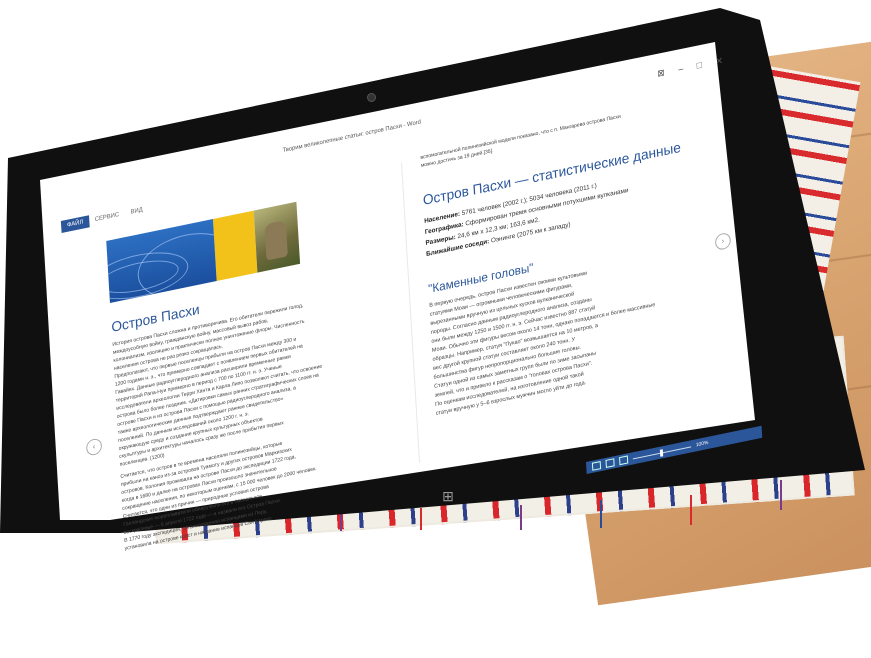  I want to click on tab-tools: СЕРВИС, so click(107, 217).